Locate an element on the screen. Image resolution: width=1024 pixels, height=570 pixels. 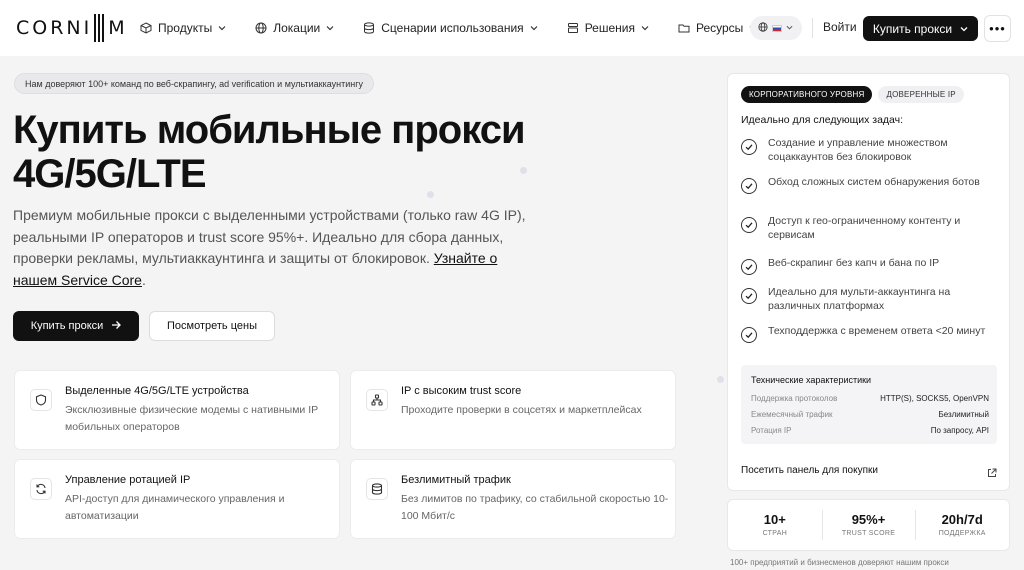
nav-item-solutions: Решения is located at coordinates (608, 28).